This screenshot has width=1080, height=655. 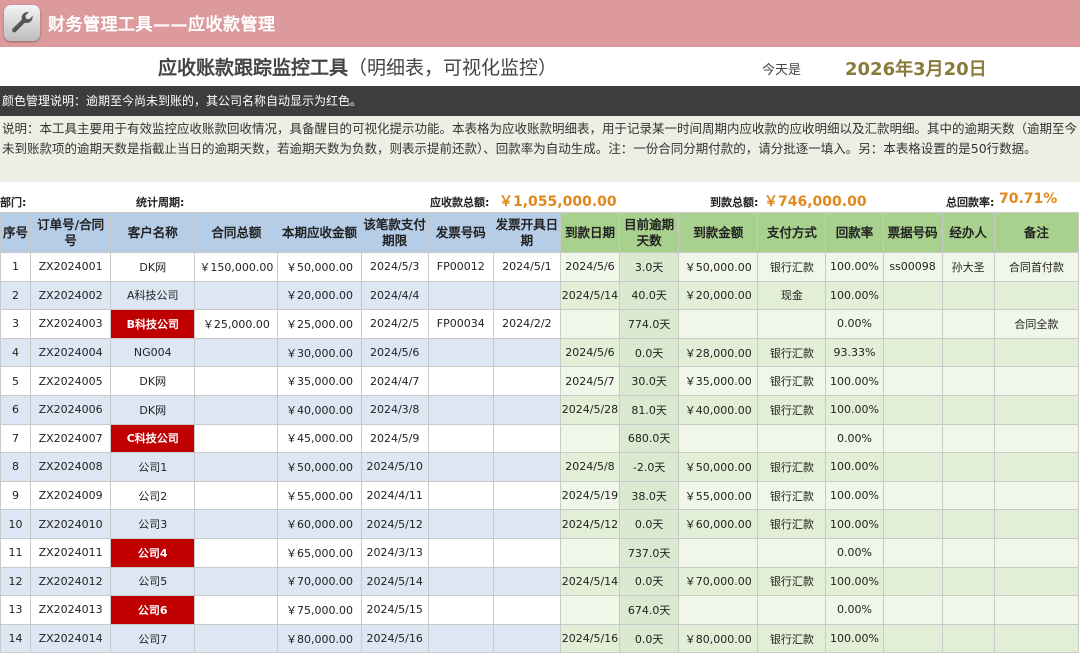 What do you see at coordinates (590, 552) in the screenshot?
I see `cell-arrival-date` at bounding box center [590, 552].